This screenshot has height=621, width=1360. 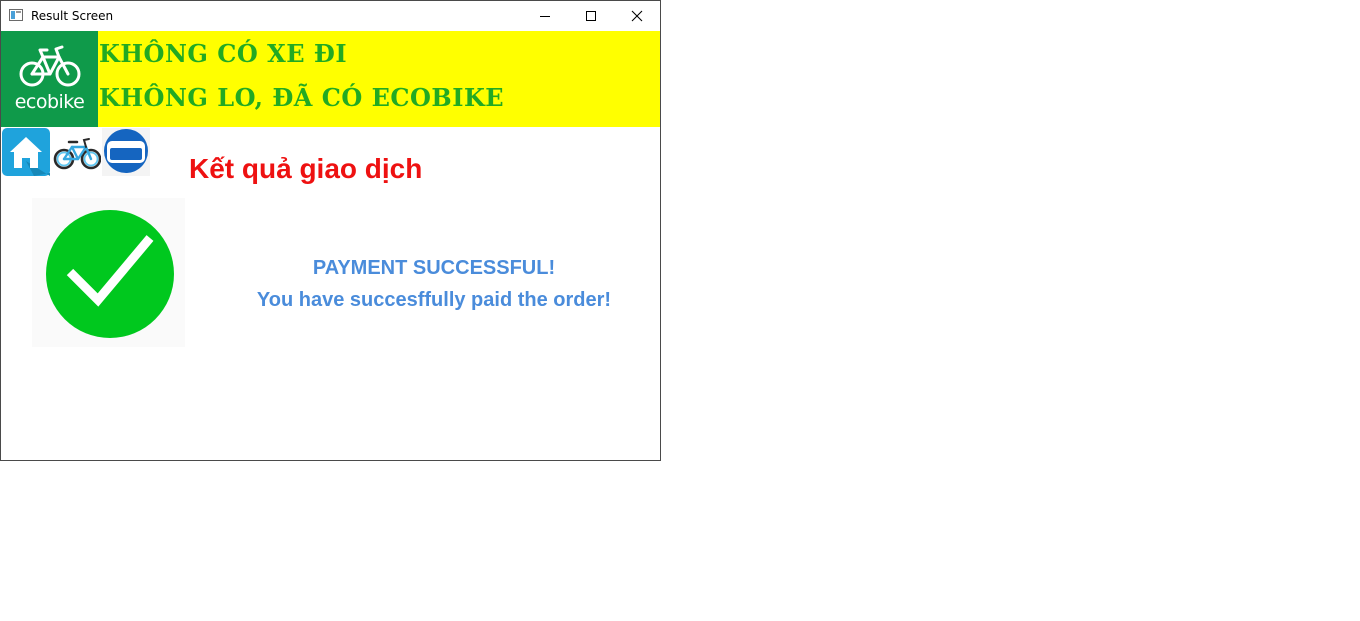 I want to click on check-circle-icon, so click(x=110, y=274).